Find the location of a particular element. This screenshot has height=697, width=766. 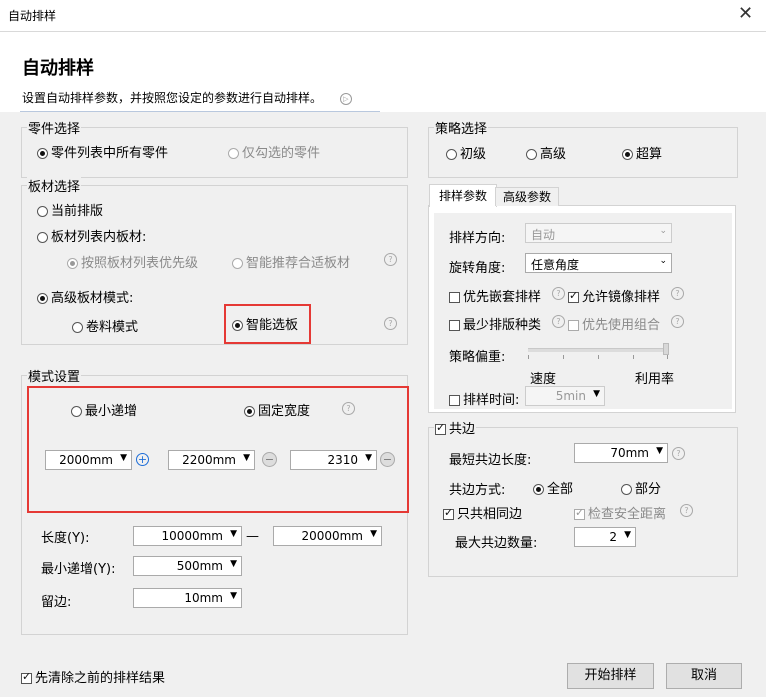

parts-checked-radio: 仅勾选的零件 is located at coordinates (274, 151).